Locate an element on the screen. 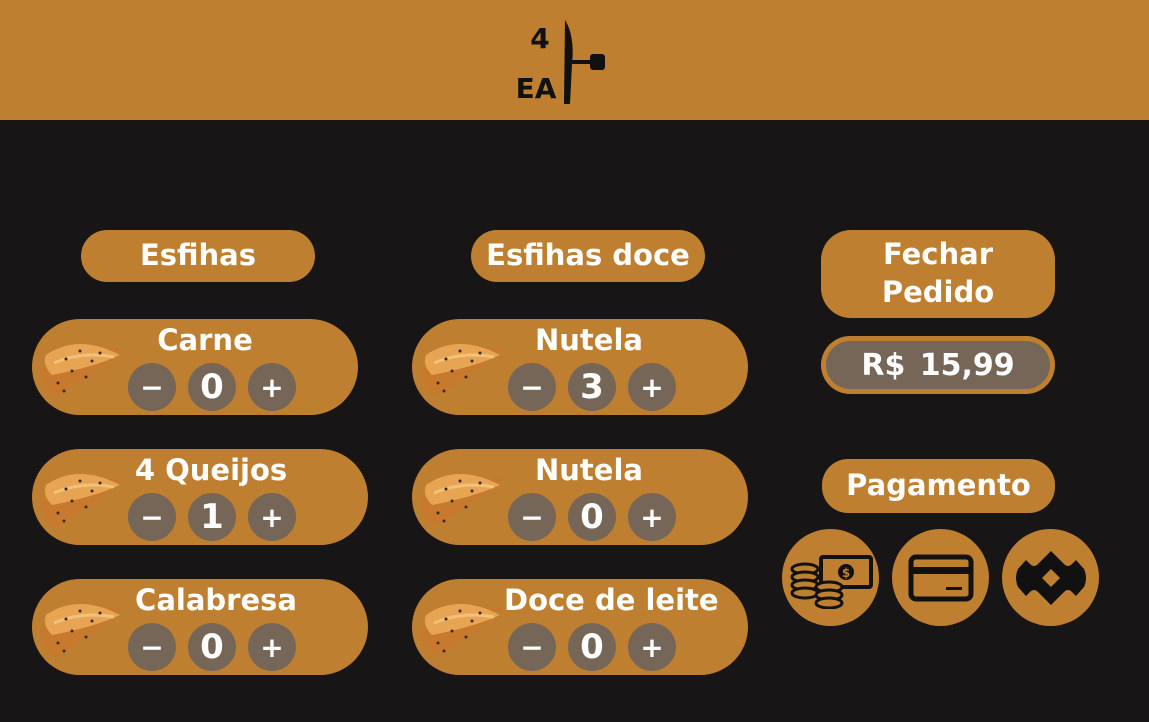  fork-handle-icon is located at coordinates (578, 62).